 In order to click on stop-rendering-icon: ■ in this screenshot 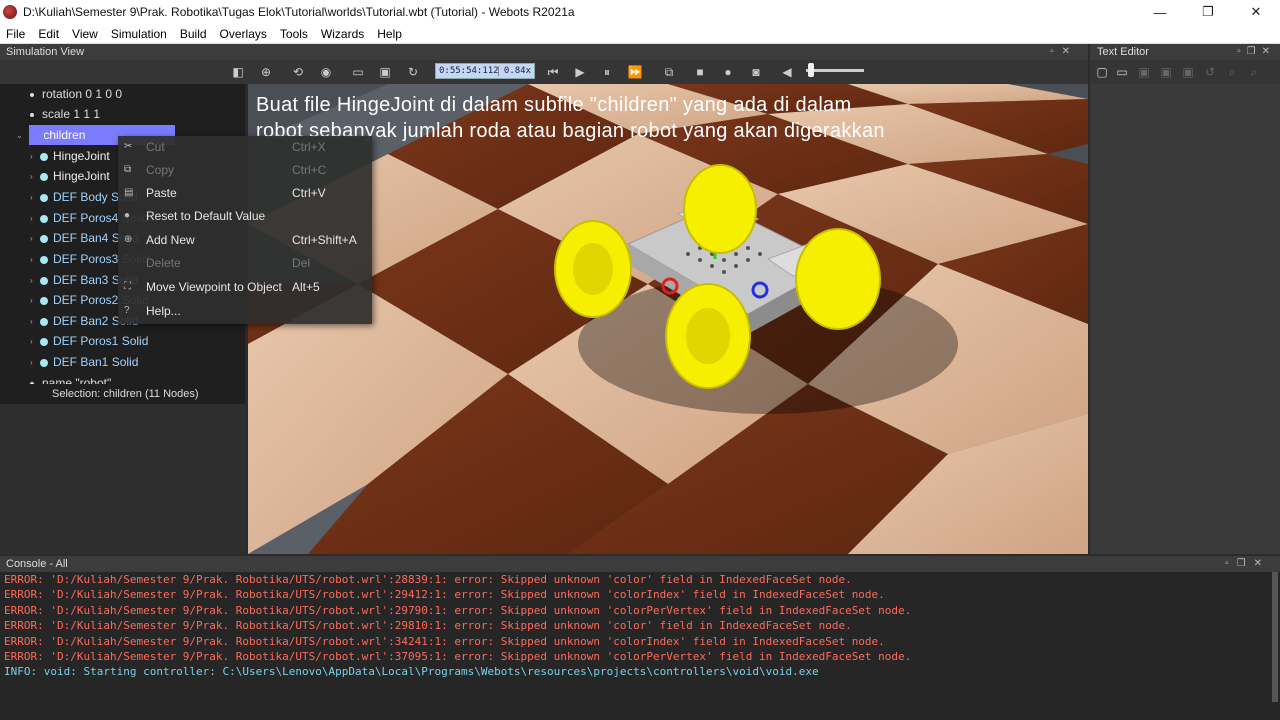, I will do `click(700, 72)`.